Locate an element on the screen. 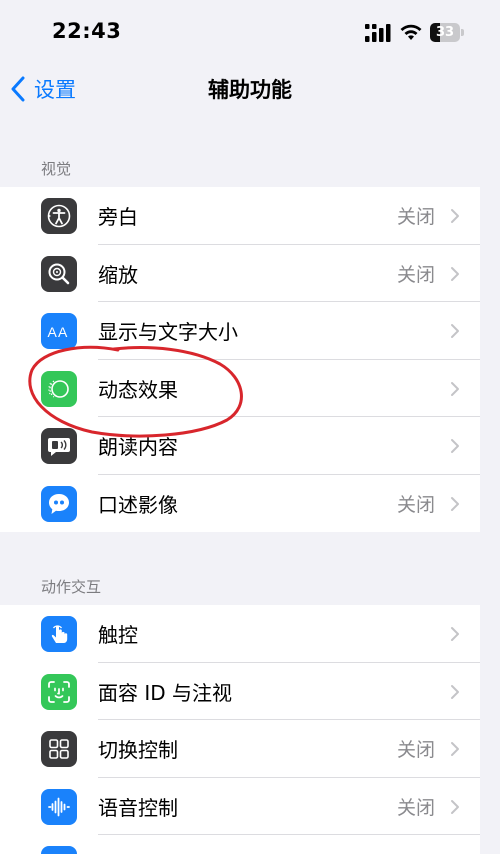 This screenshot has height=854, width=500. voice-control-icon is located at coordinates (59, 806).